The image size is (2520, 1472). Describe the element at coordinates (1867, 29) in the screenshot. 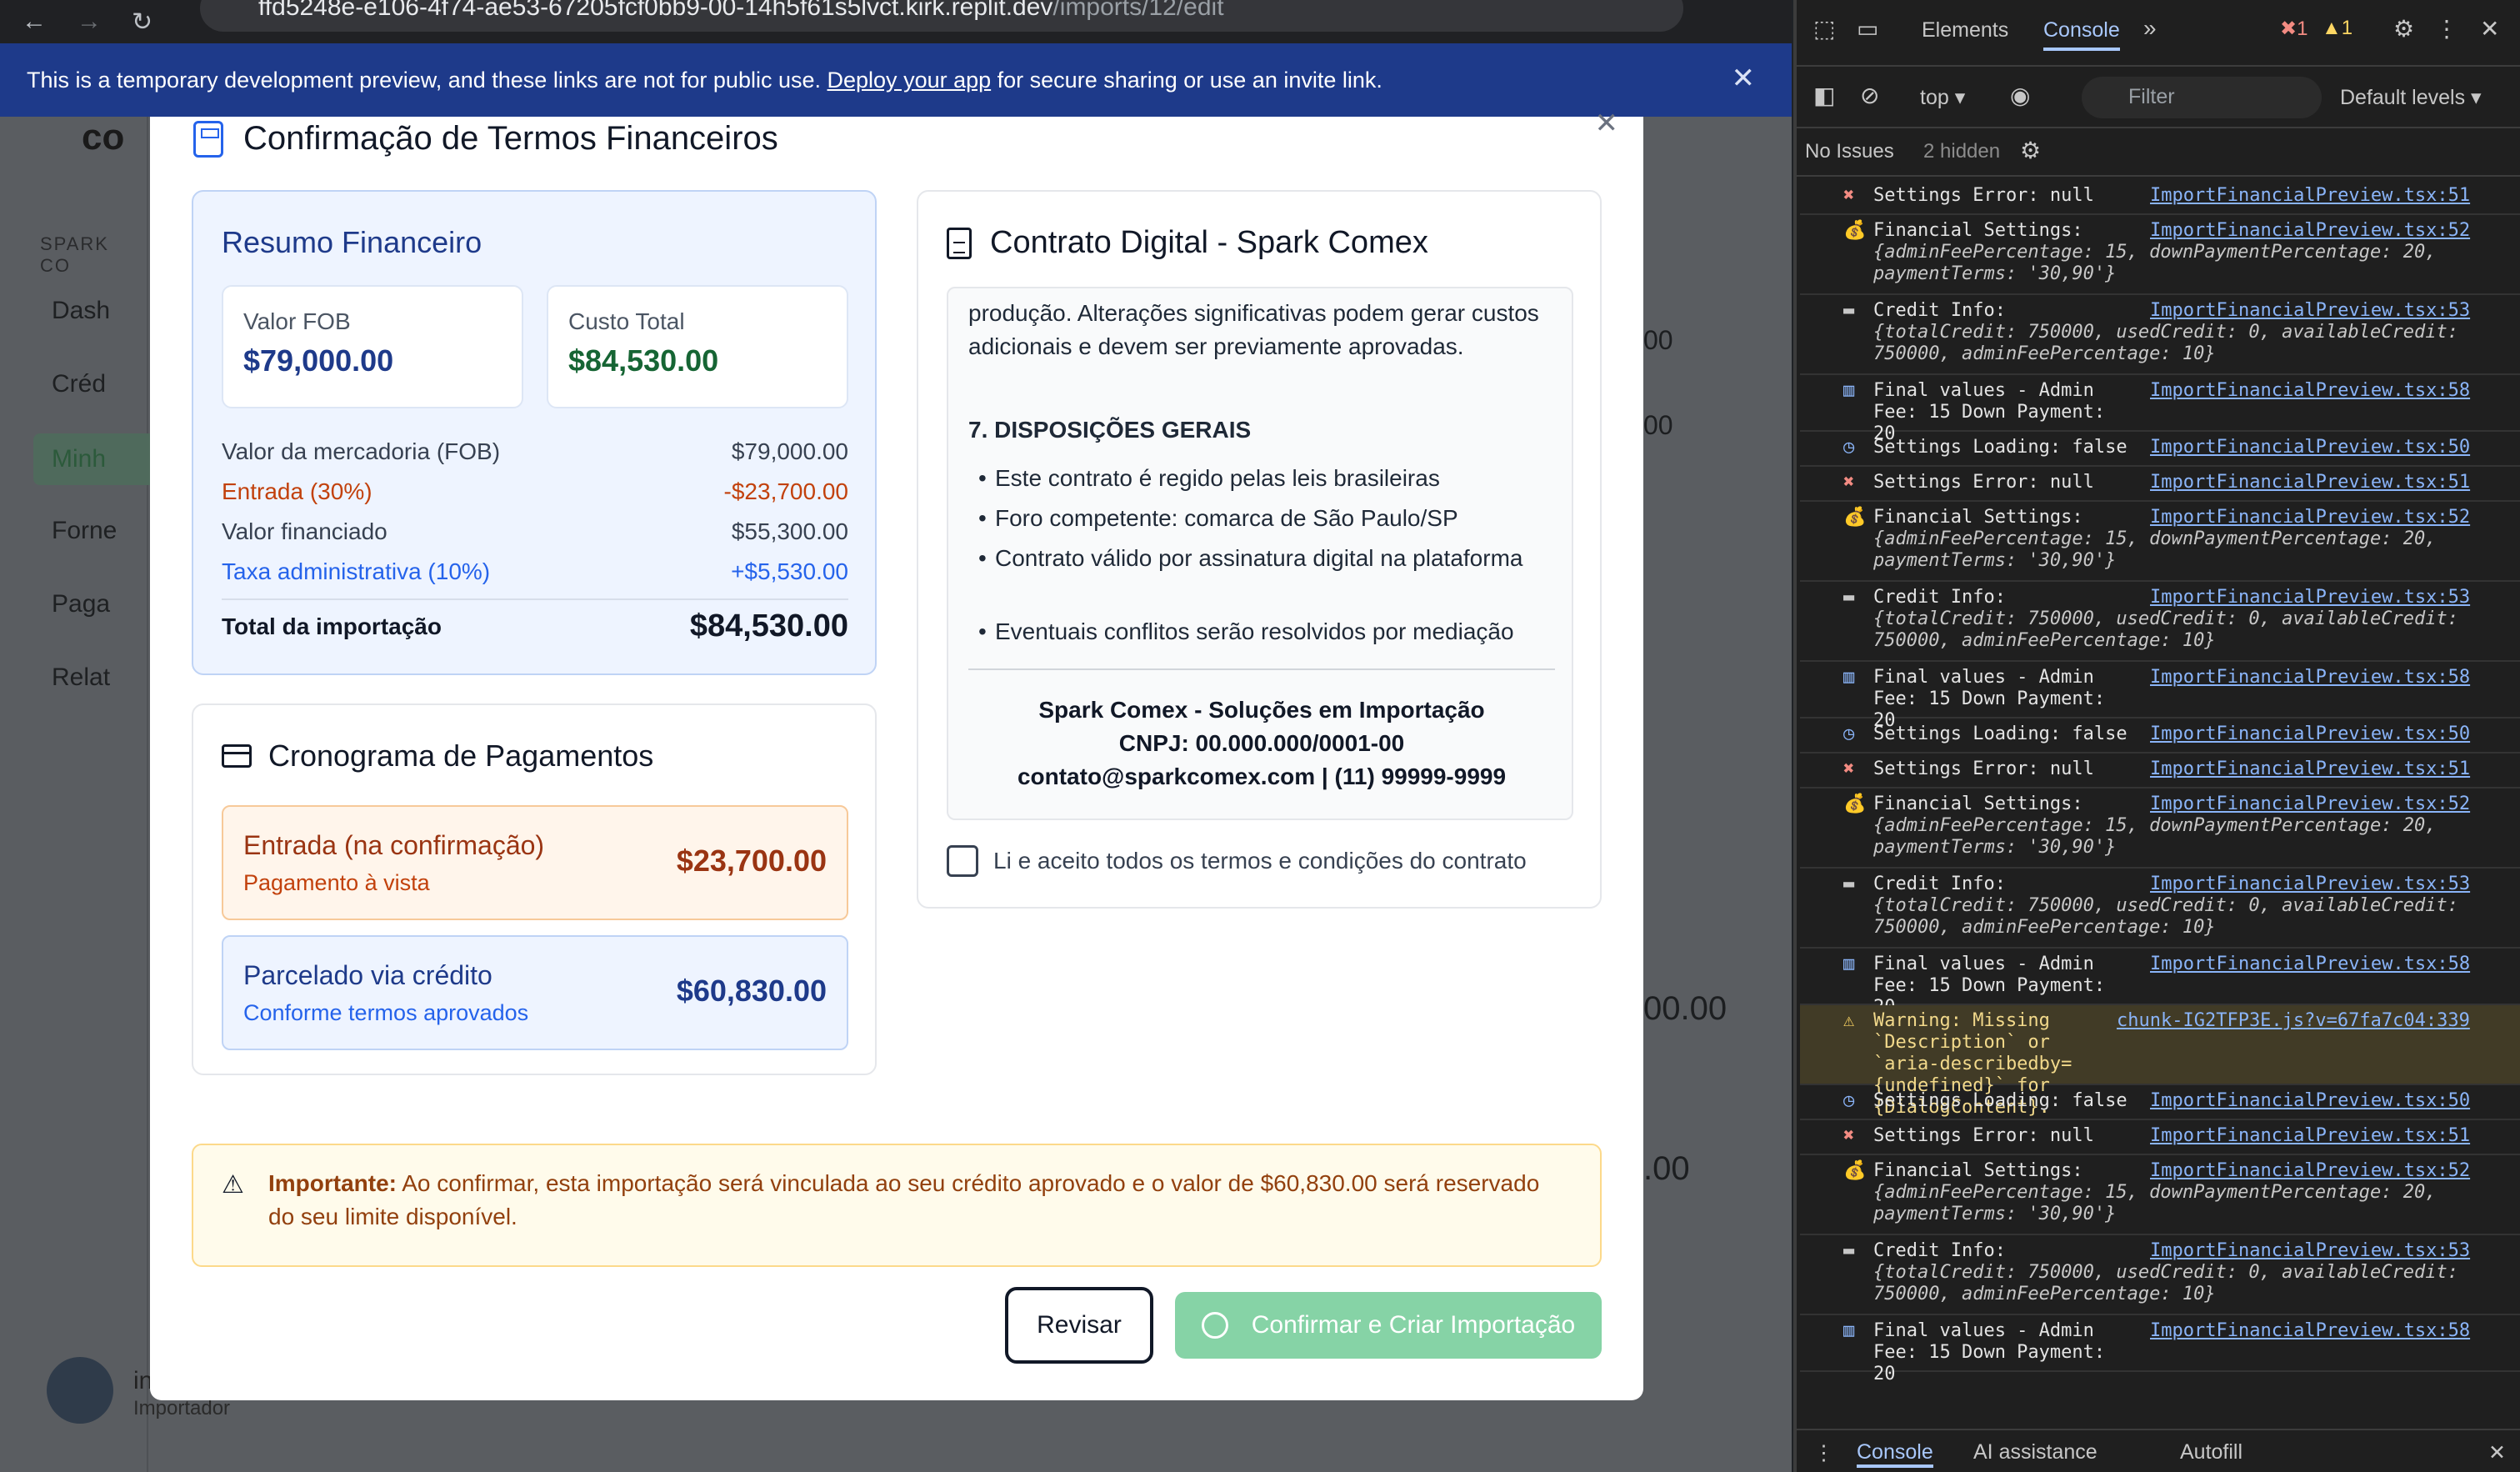

I see `device-toolbar-icon: ▭` at that location.